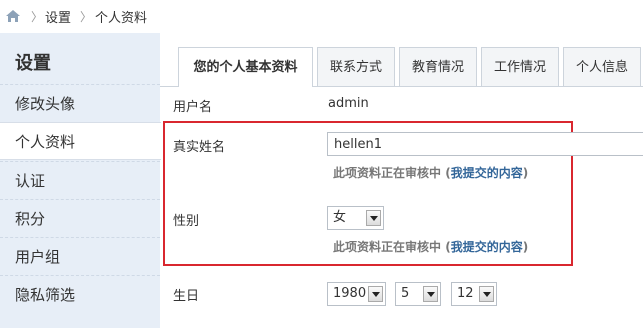 The image size is (643, 328). What do you see at coordinates (520, 66) in the screenshot?
I see `tab-work: 工作情况` at bounding box center [520, 66].